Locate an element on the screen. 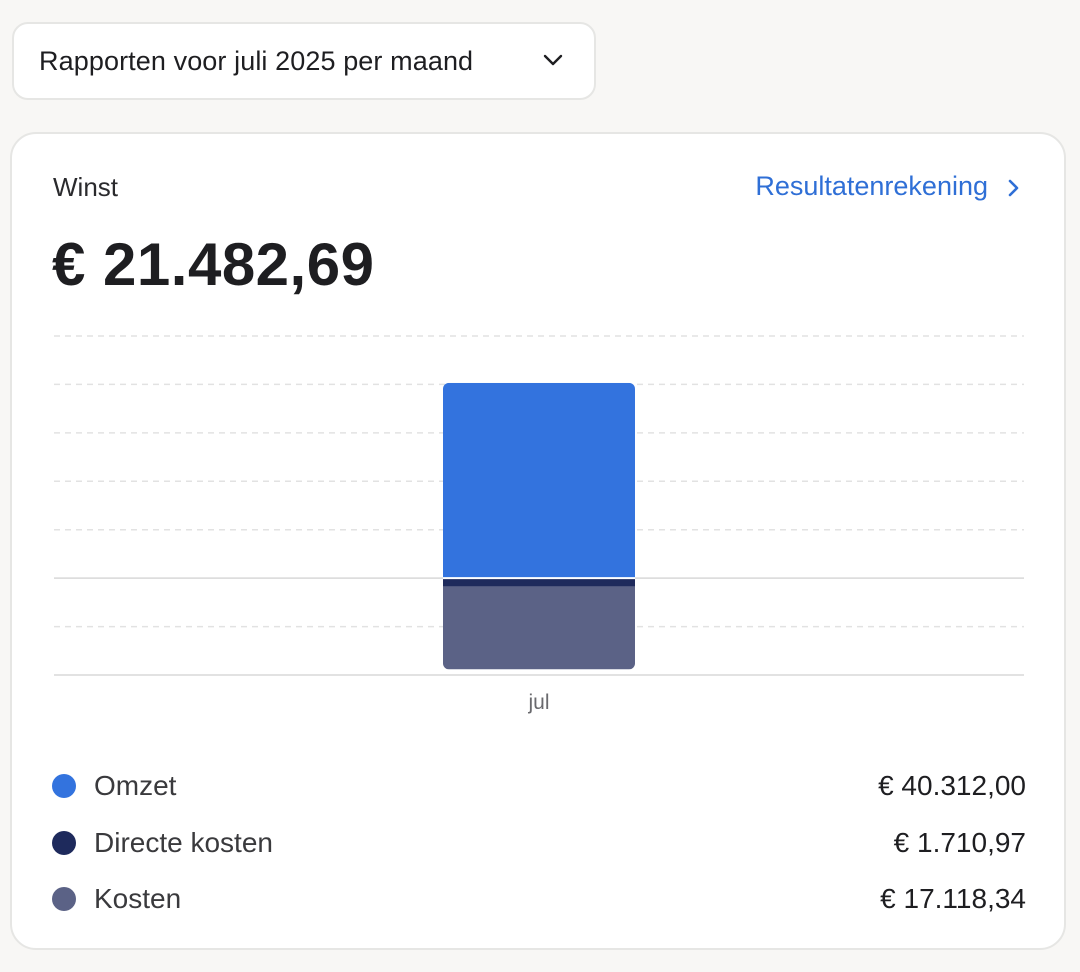 The height and width of the screenshot is (972, 1080). legend-value: € 40.312,00 is located at coordinates (952, 785).